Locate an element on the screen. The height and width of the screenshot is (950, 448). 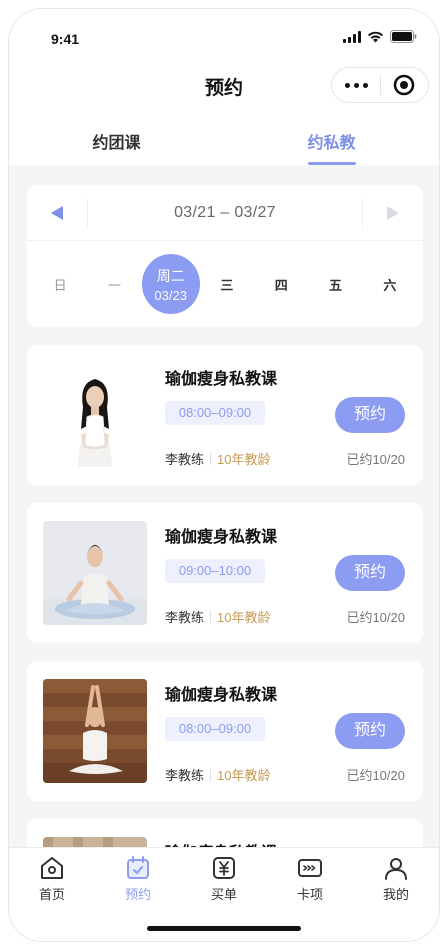
tabbar-item-pay: 买单 is located at coordinates (224, 878).